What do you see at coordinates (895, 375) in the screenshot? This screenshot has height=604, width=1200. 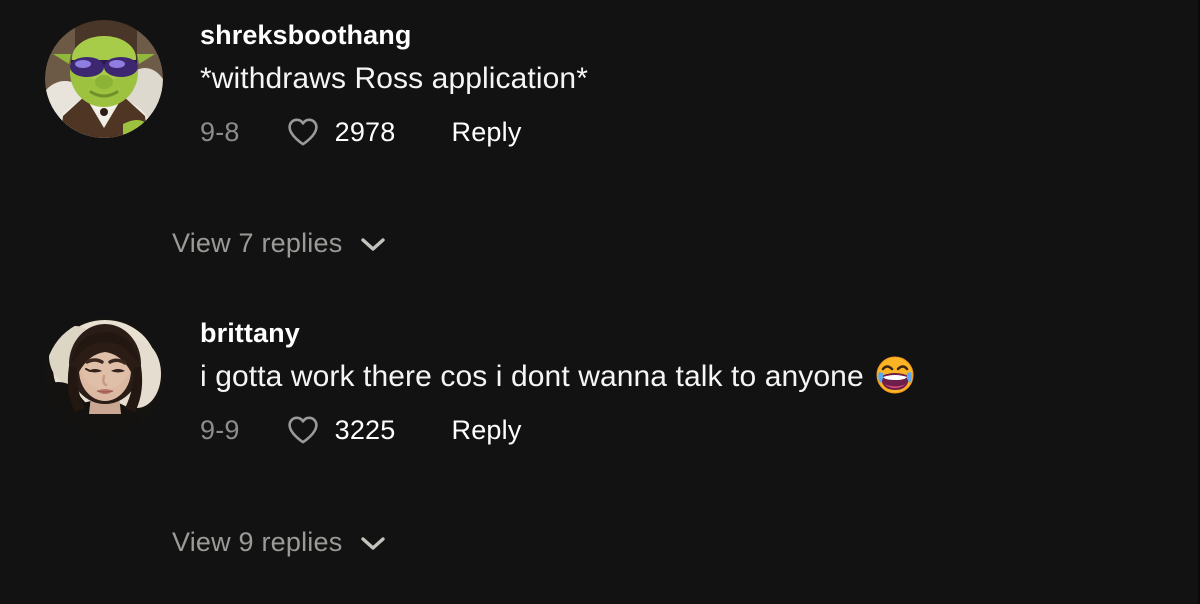 I see `face-with-tears-of-joy-icon` at bounding box center [895, 375].